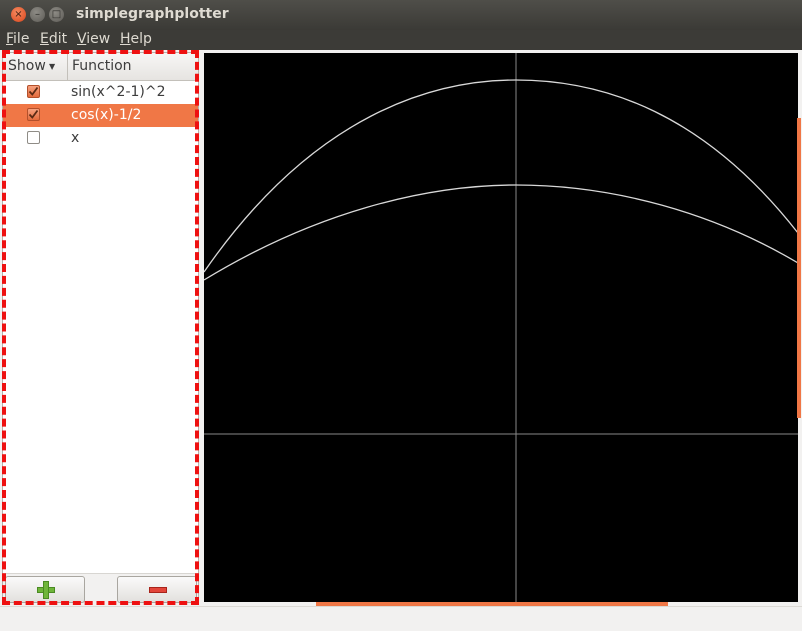 The width and height of the screenshot is (802, 631). I want to click on menu-edit-mnemonic: E, so click(44, 39).